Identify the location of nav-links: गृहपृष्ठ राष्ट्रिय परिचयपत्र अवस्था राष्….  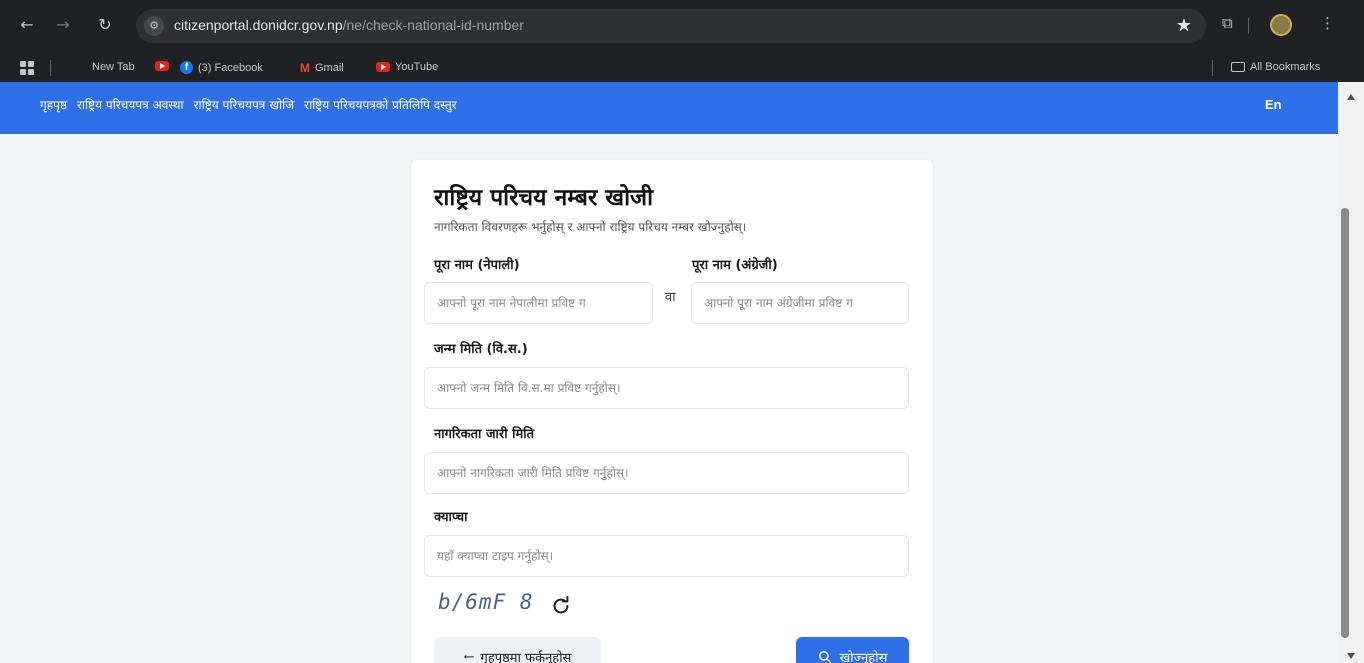
(248, 104).